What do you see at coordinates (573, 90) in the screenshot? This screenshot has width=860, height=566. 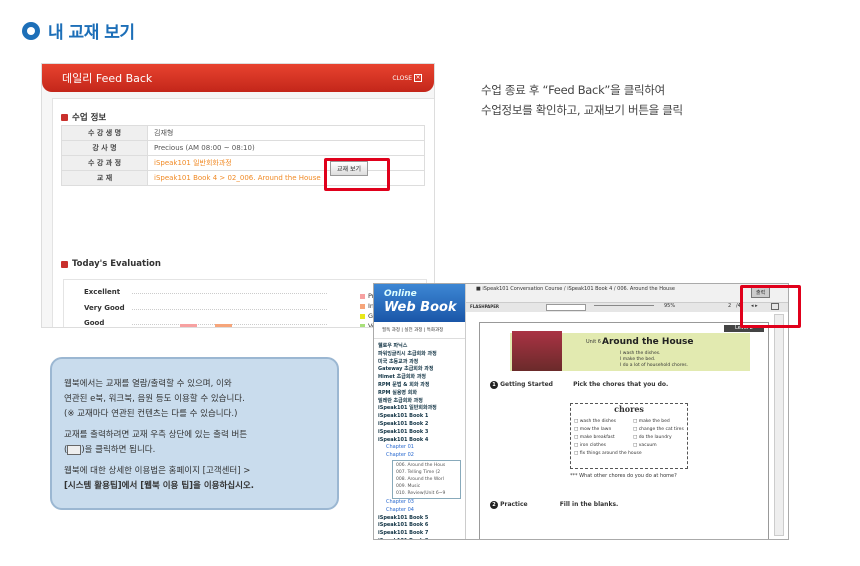 I see `caption-line-1: 수업 종료 후 “Feed Back”을 클릭하여` at bounding box center [573, 90].